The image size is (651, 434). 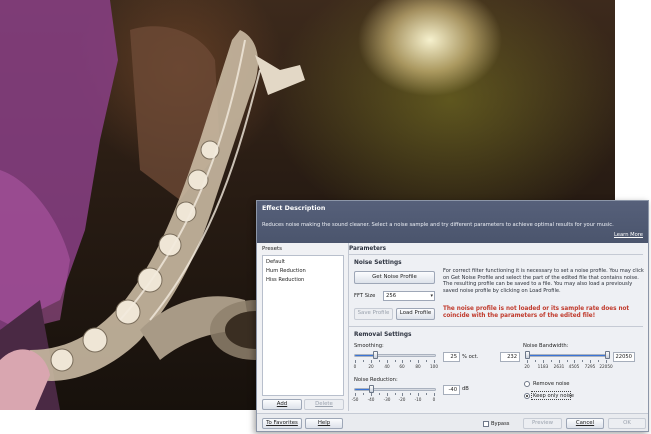 I want to click on presets-label: Presets, so click(x=272, y=249).